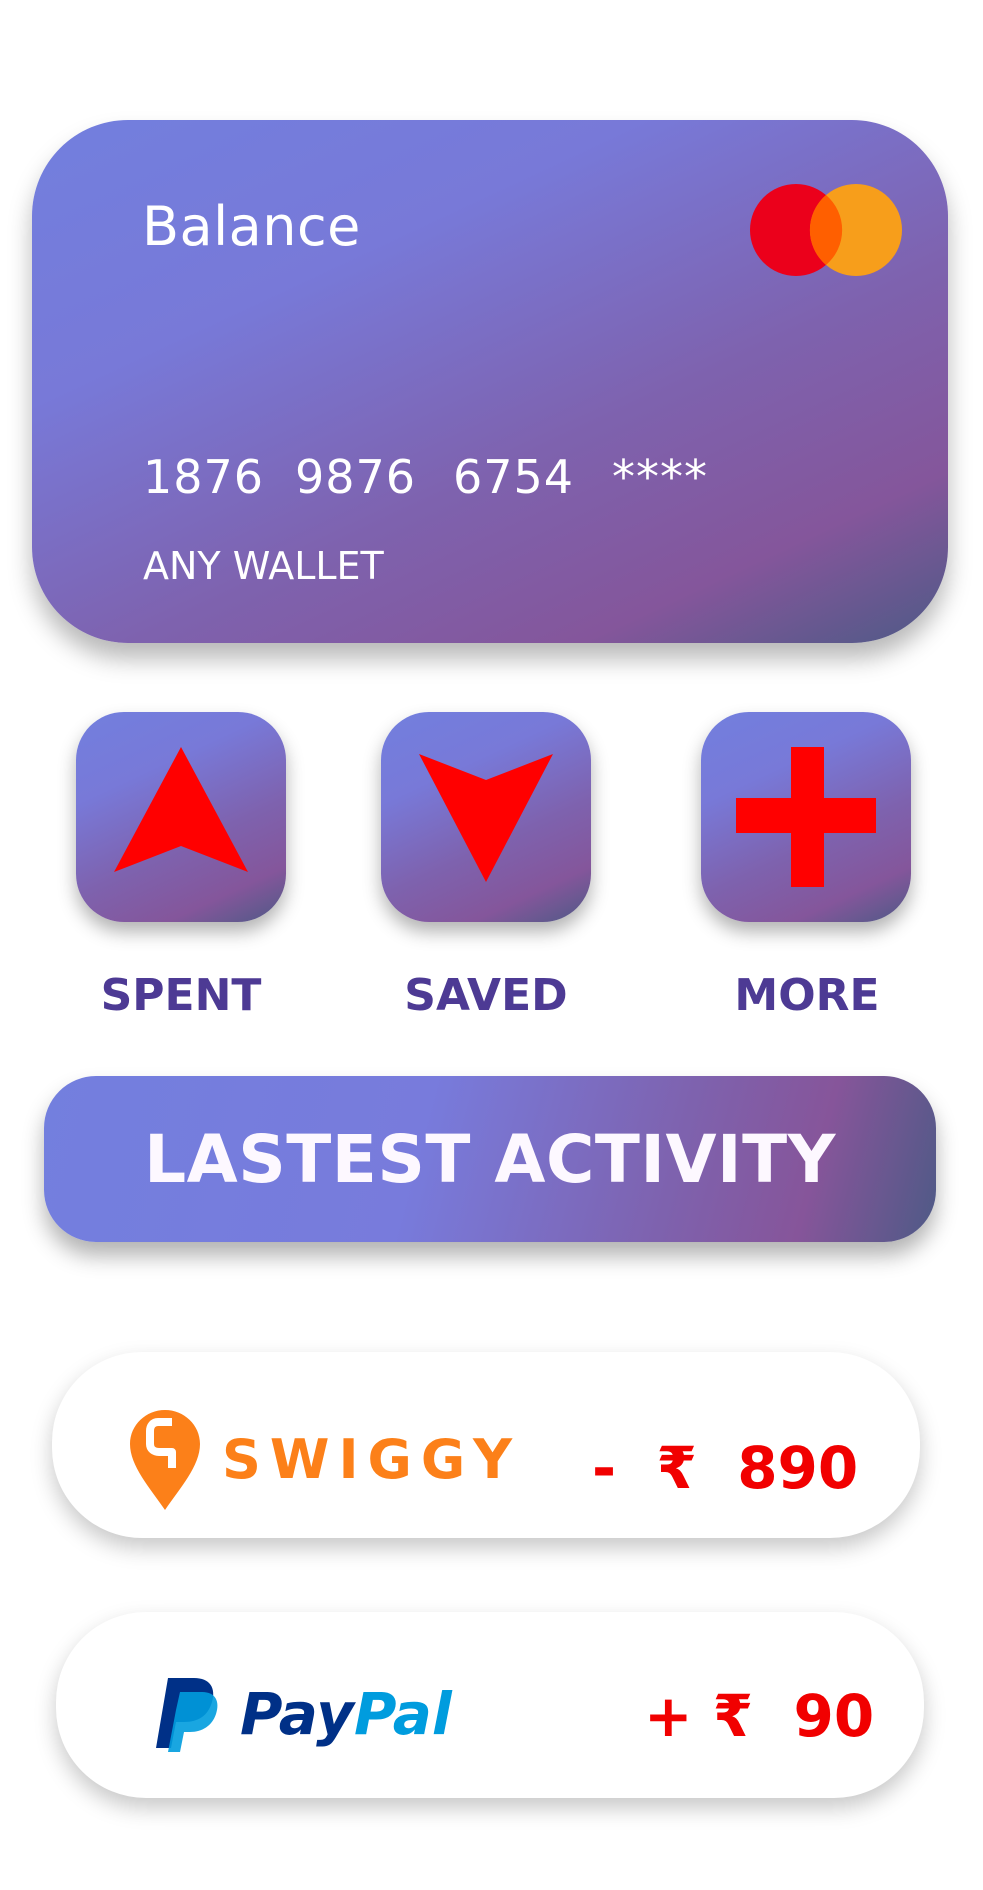 The width and height of the screenshot is (983, 1890). I want to click on saved-button, so click(486, 817).